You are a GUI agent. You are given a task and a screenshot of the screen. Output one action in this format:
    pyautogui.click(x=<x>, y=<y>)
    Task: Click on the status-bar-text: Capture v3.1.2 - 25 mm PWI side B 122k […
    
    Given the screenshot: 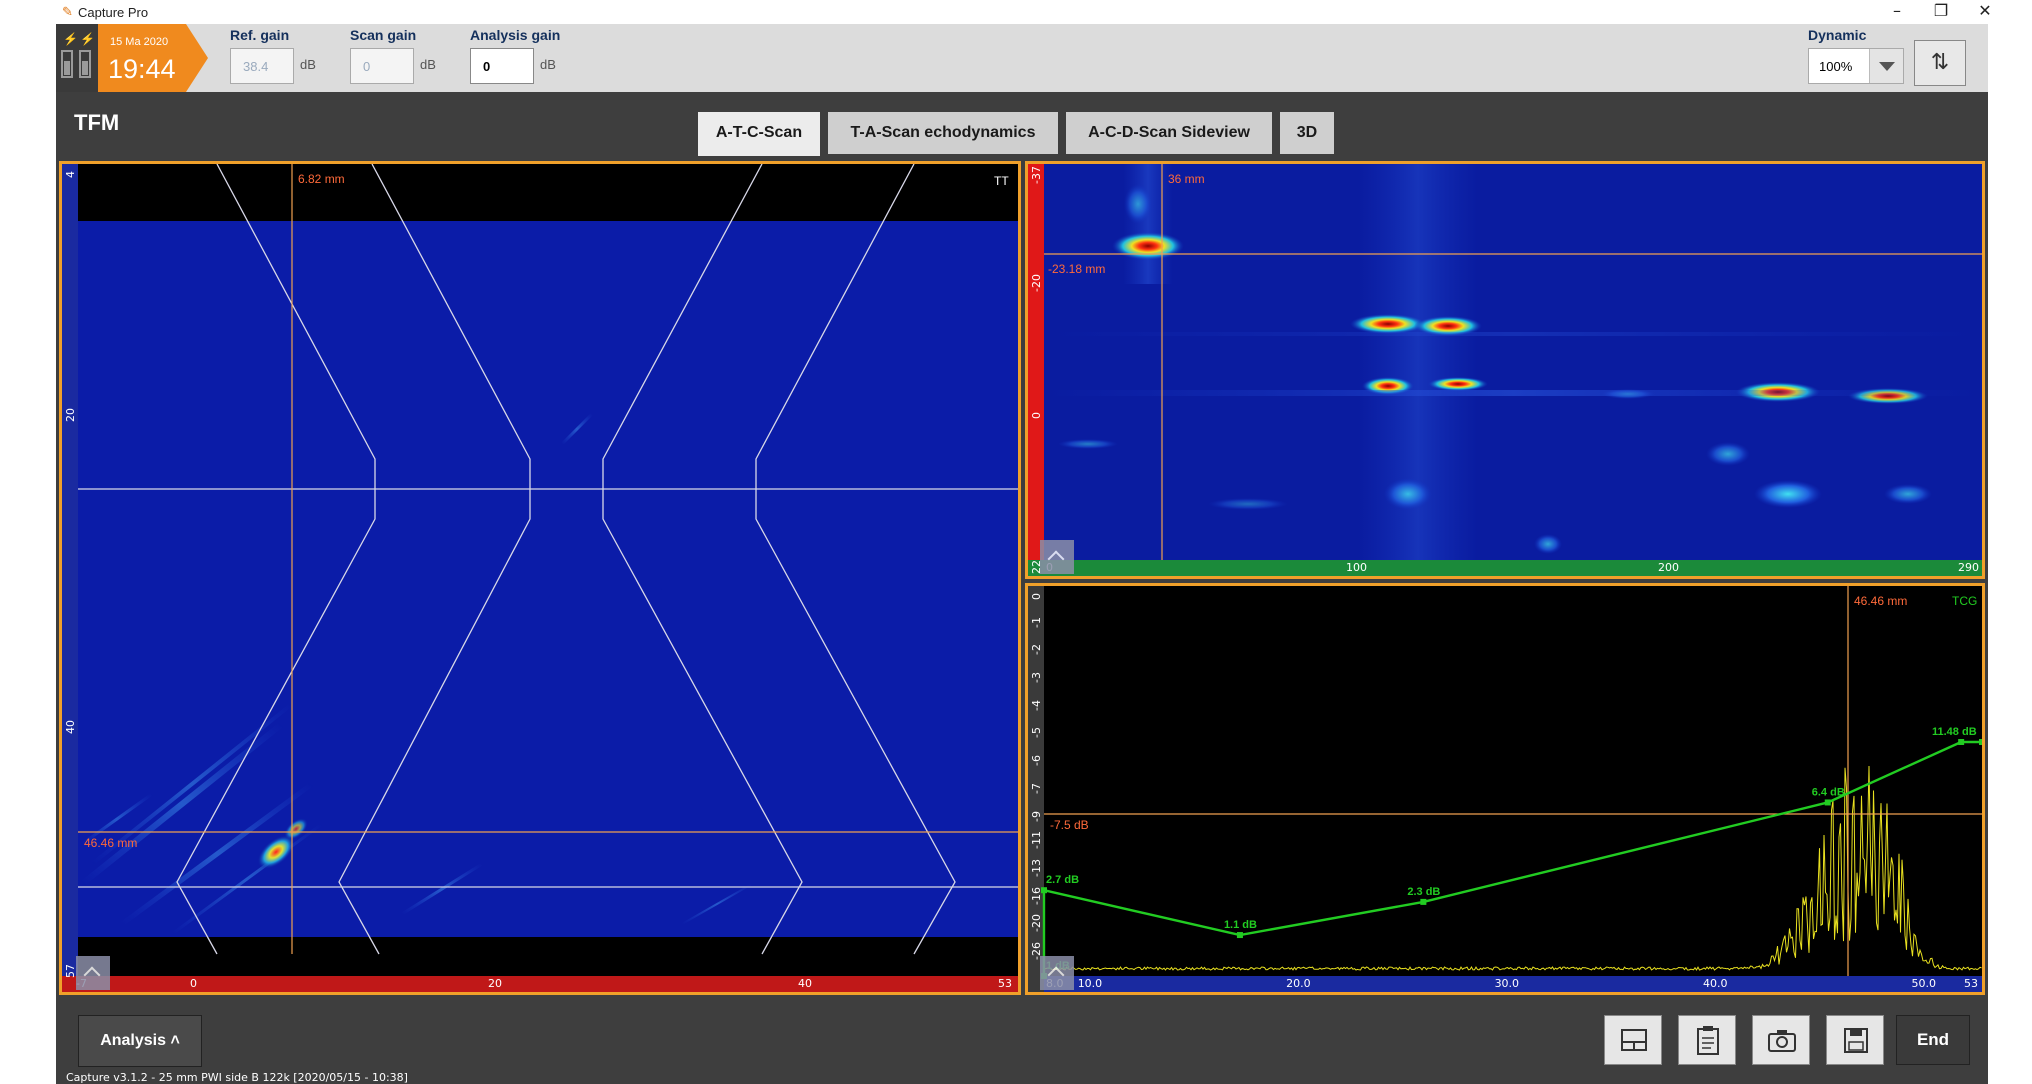 What is the action you would take?
    pyautogui.click(x=237, y=1077)
    